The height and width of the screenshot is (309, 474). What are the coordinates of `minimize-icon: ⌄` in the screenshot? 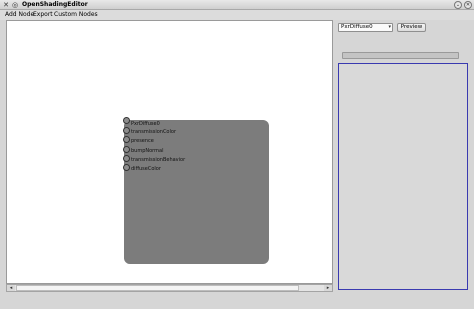 It's located at (458, 5).